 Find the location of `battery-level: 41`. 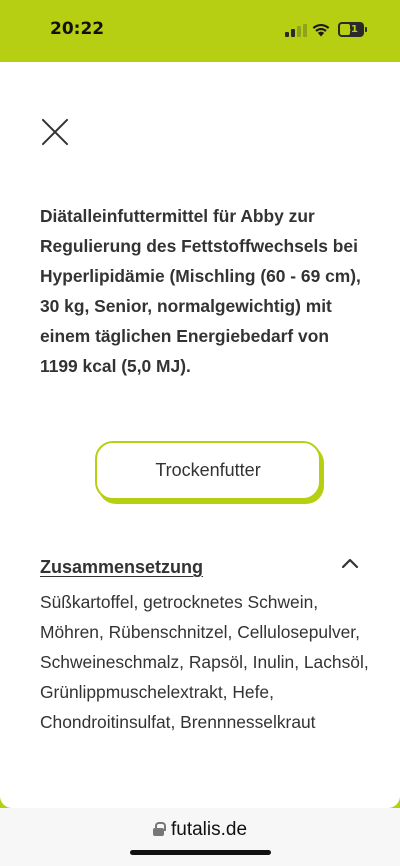

battery-level: 41 is located at coordinates (351, 29).